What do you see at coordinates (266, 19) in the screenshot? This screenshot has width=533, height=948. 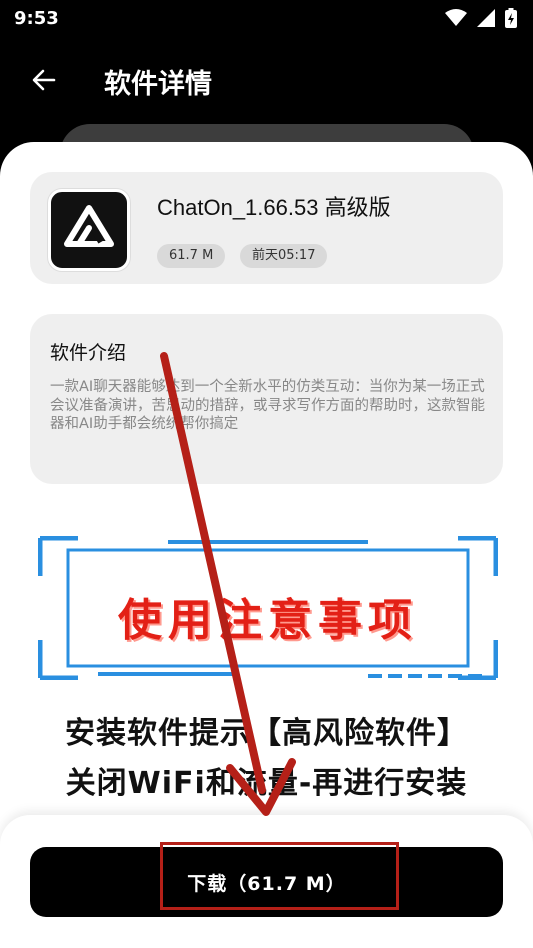 I see `status-bar: 9:53` at bounding box center [266, 19].